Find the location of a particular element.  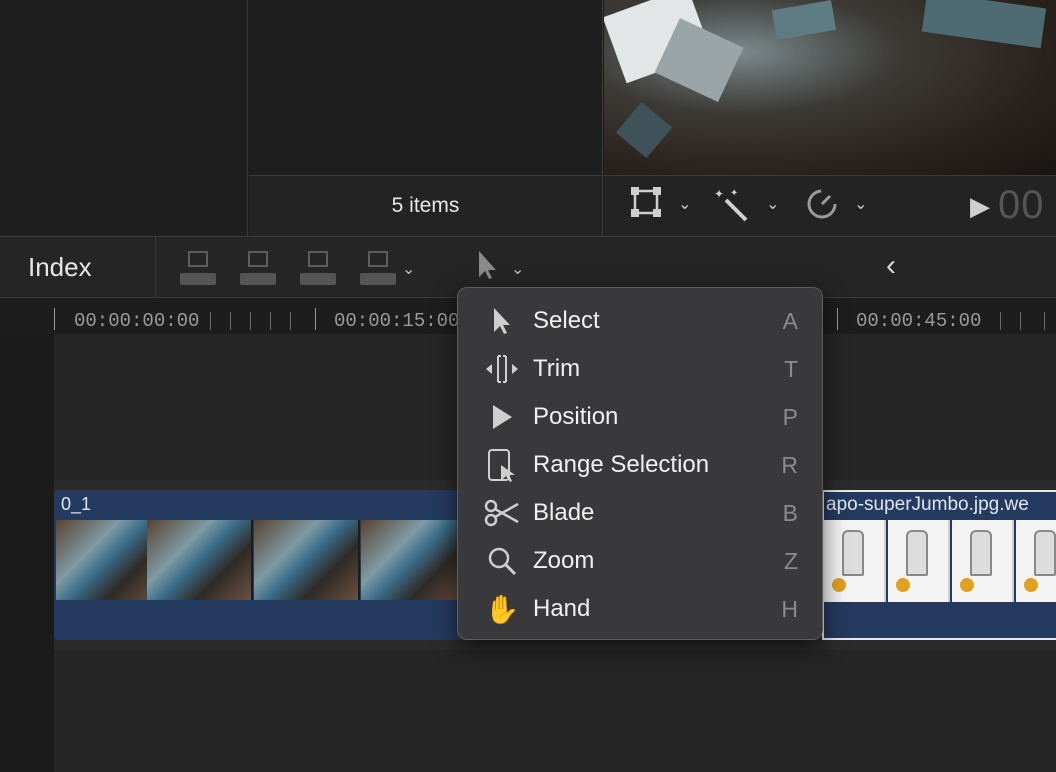

libraries-panel is located at coordinates (124, 118).